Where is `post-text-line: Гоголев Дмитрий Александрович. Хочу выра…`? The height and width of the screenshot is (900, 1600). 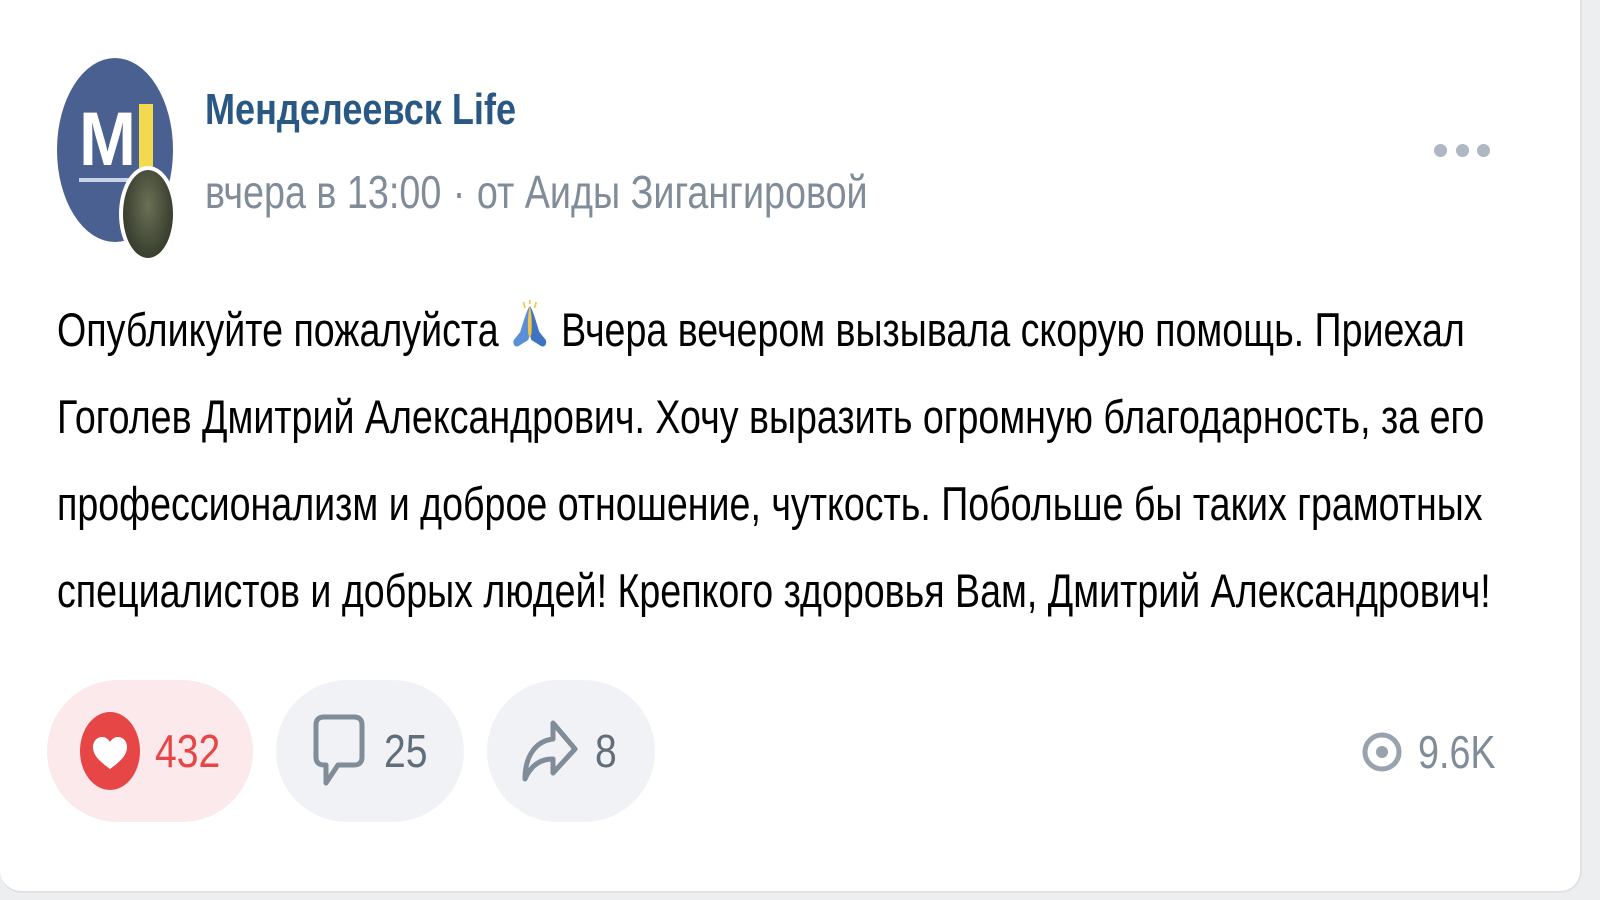 post-text-line: Гоголев Дмитрий Александрович. Хочу выра… is located at coordinates (771, 416).